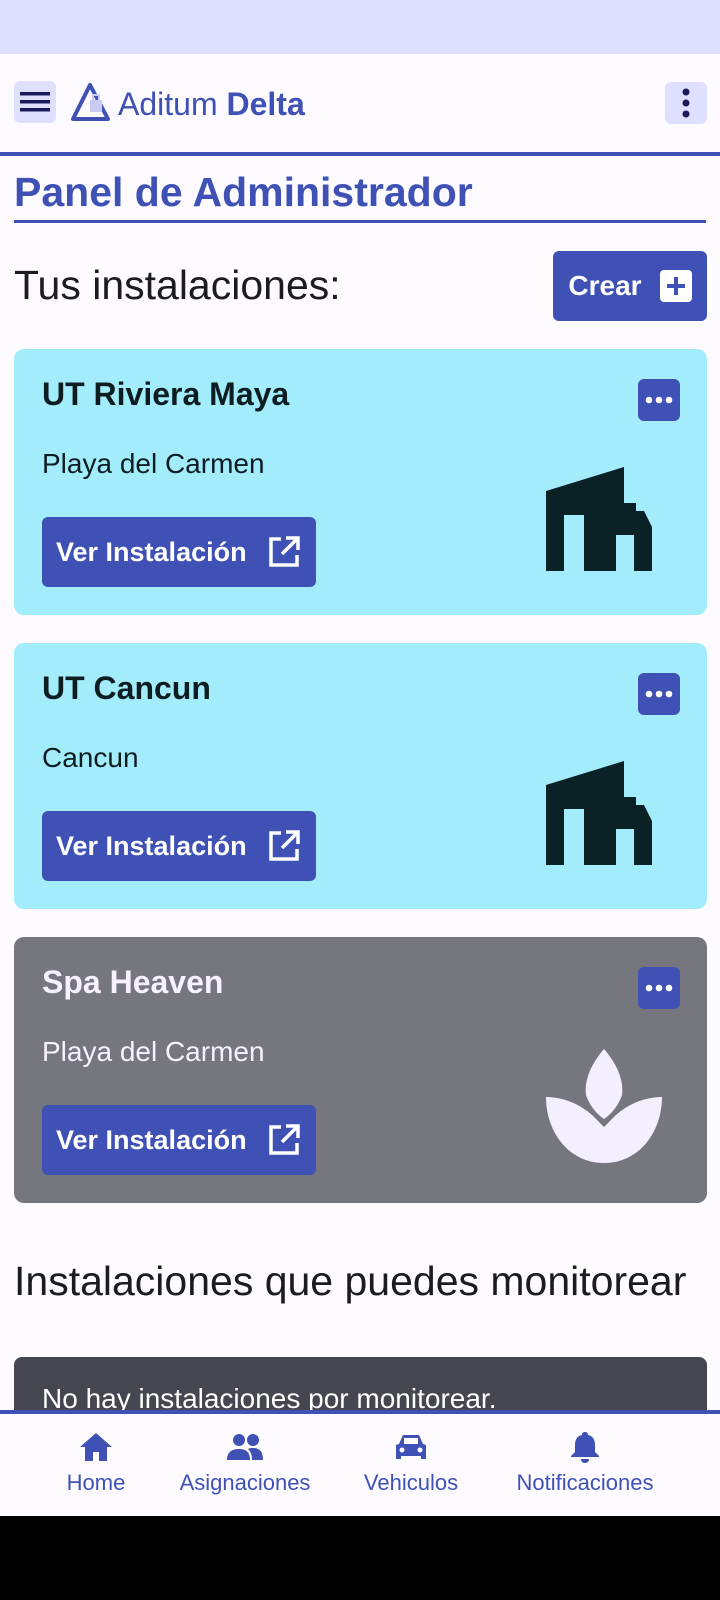  What do you see at coordinates (411, 1447) in the screenshot?
I see `car-icon` at bounding box center [411, 1447].